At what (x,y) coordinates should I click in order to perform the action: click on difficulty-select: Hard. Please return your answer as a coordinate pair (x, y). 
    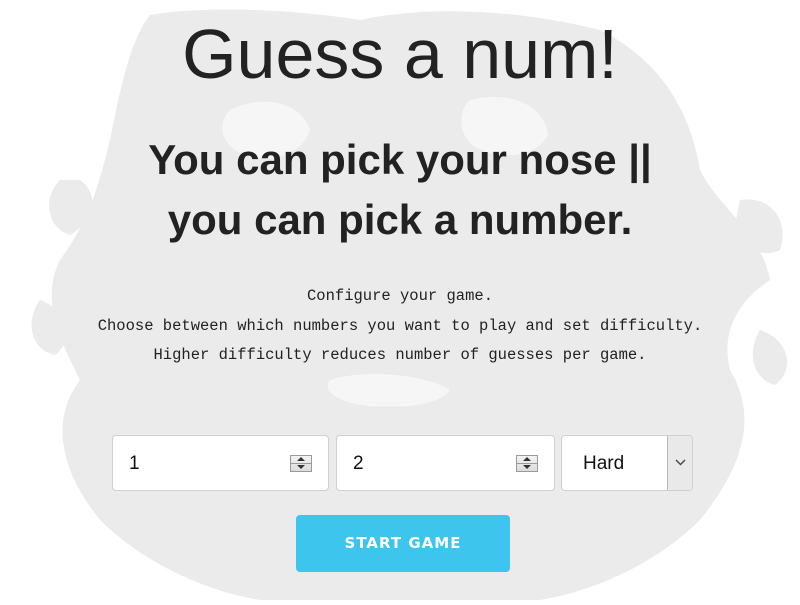
    Looking at the image, I should click on (627, 463).